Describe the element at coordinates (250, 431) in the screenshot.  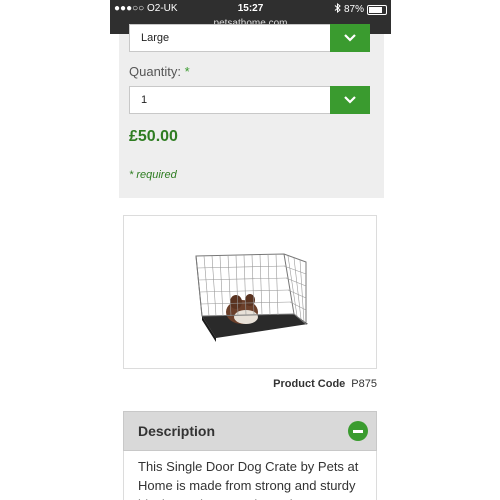
I see `description-accordion-header: Description` at that location.